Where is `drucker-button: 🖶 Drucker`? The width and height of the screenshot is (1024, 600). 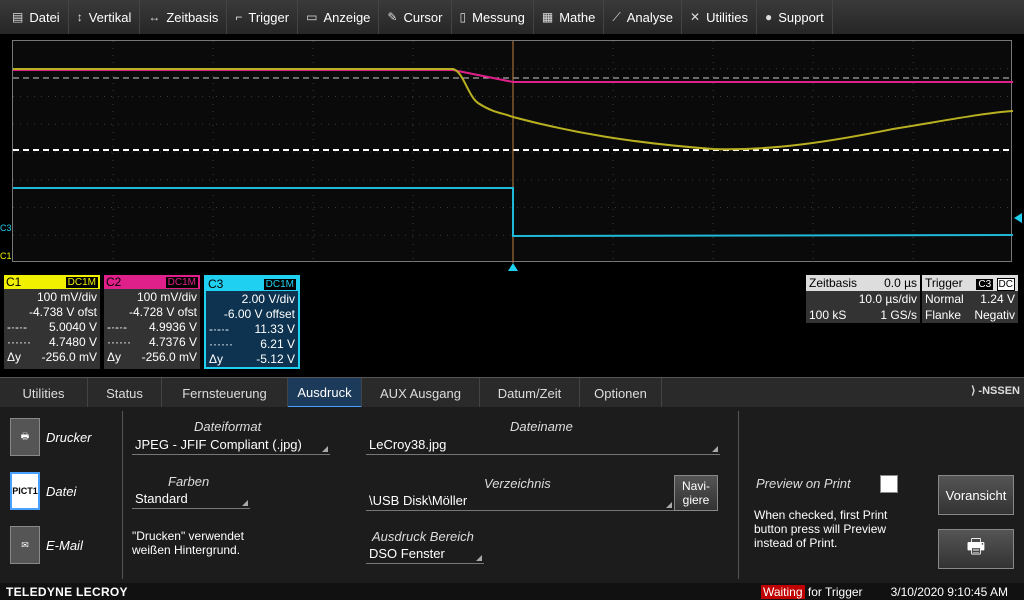
drucker-button: 🖶 Drucker is located at coordinates (65, 437).